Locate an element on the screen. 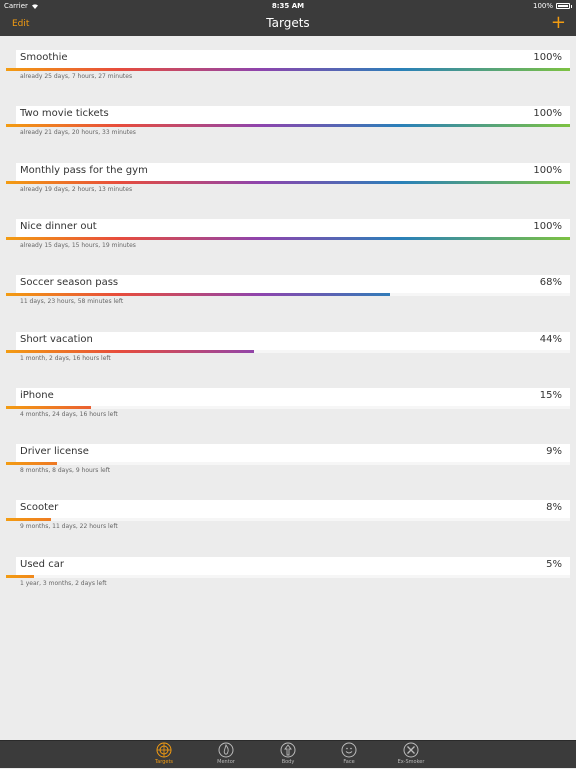 The image size is (576, 769). flame-icon is located at coordinates (226, 750).